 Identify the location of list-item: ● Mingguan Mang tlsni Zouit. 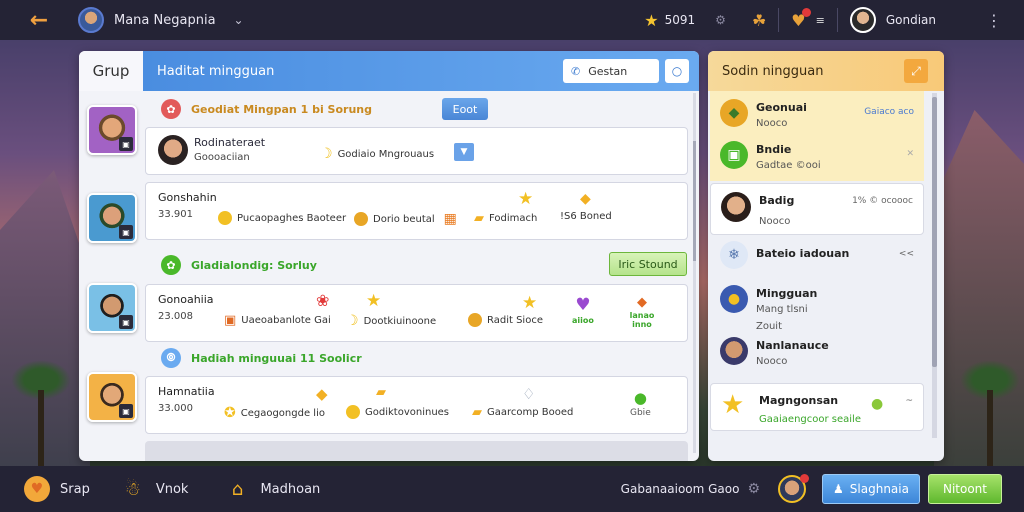
(817, 308).